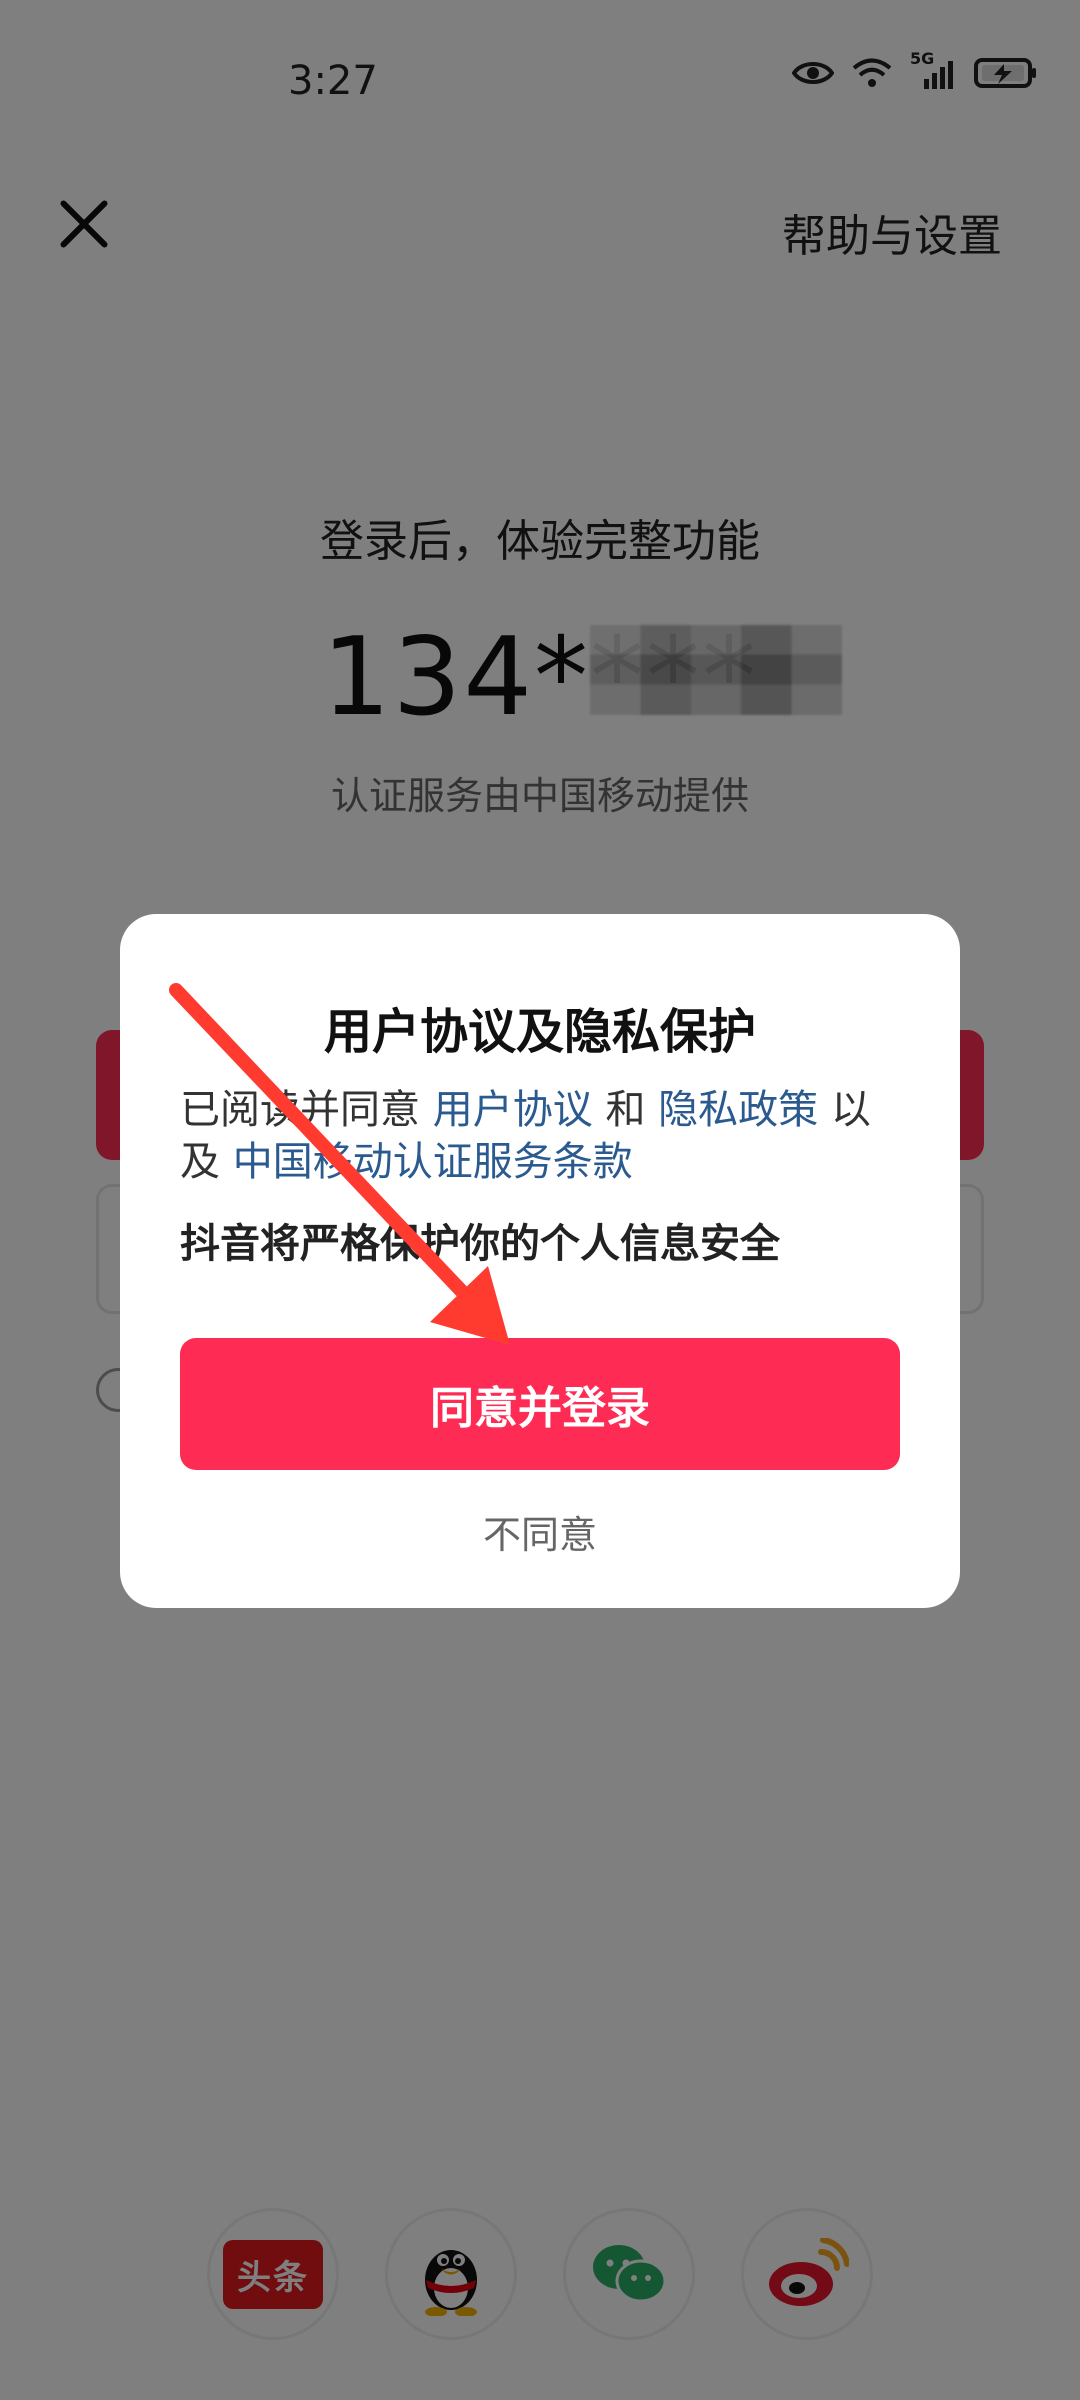  Describe the element at coordinates (513, 1110) in the screenshot. I see `user-agreement-link: 用户协议` at that location.